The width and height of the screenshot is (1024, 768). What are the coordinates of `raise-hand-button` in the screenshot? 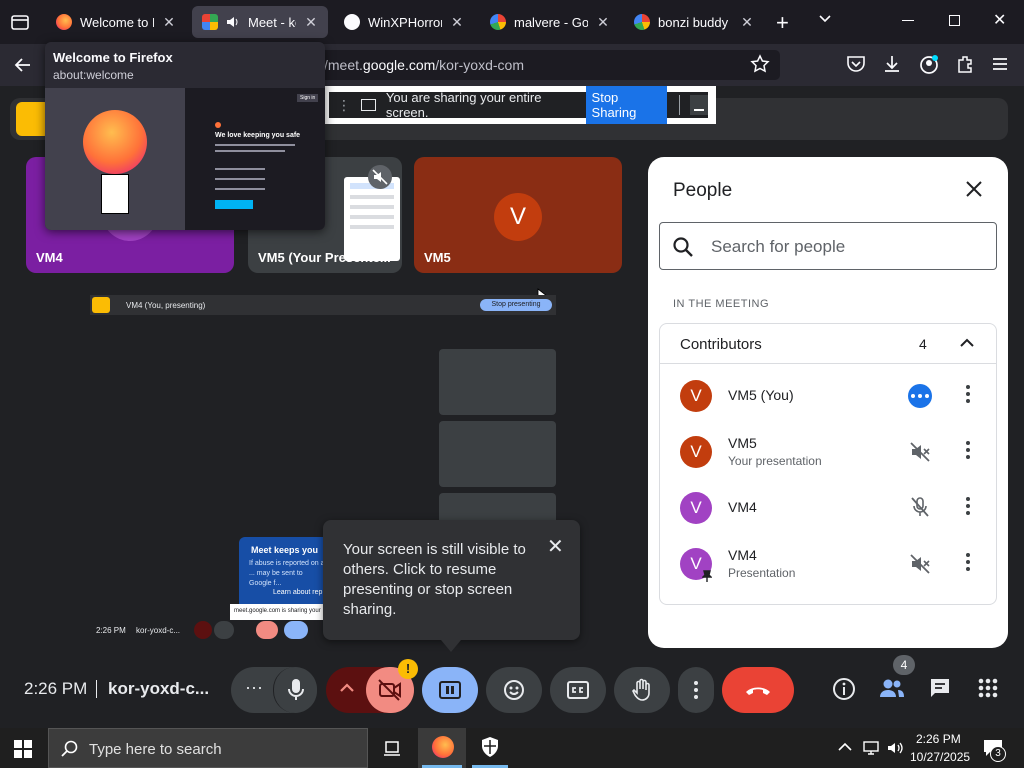 It's located at (642, 690).